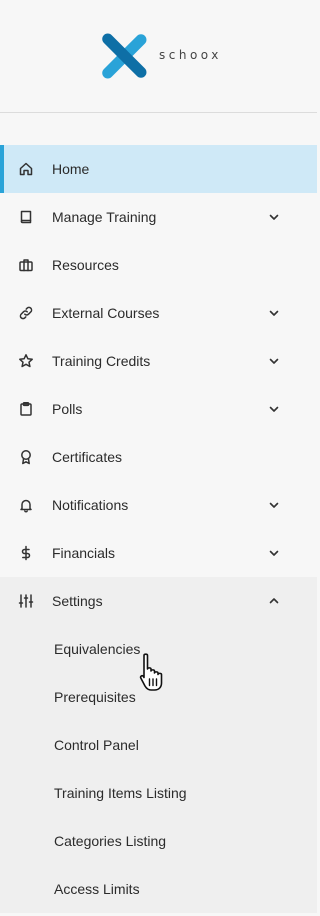 Image resolution: width=320 pixels, height=916 pixels. What do you see at coordinates (2, 169) in the screenshot?
I see `active-indicator` at bounding box center [2, 169].